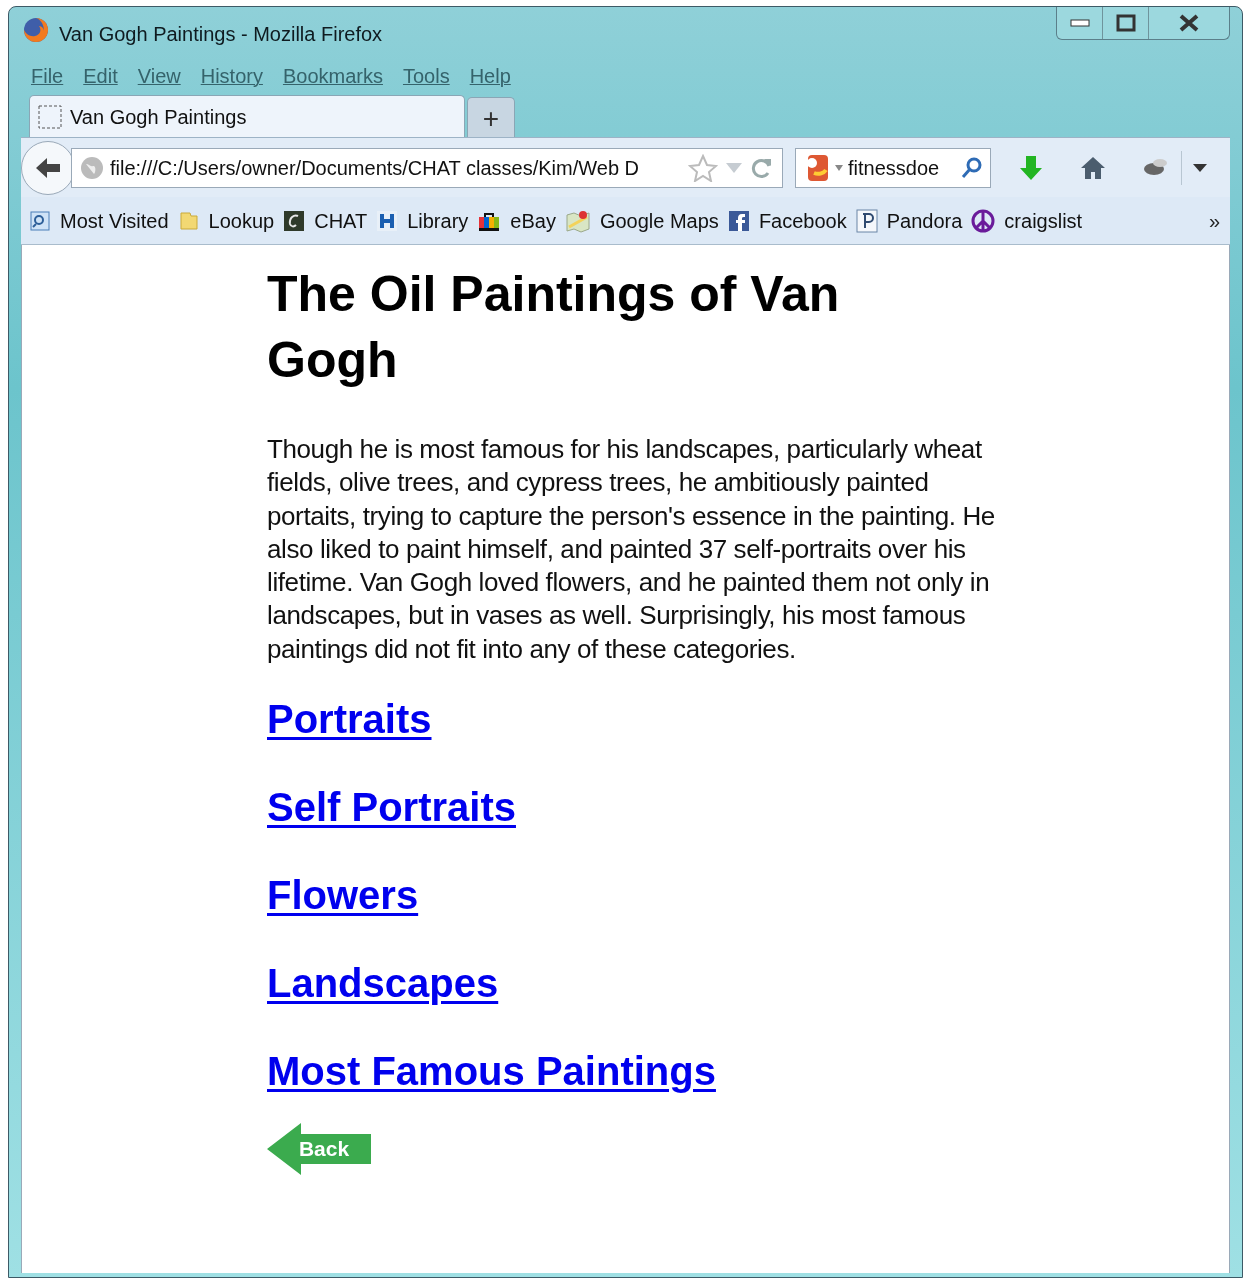 The width and height of the screenshot is (1243, 1281). Describe the element at coordinates (226, 220) in the screenshot. I see `bookmark-item: Lookup` at that location.